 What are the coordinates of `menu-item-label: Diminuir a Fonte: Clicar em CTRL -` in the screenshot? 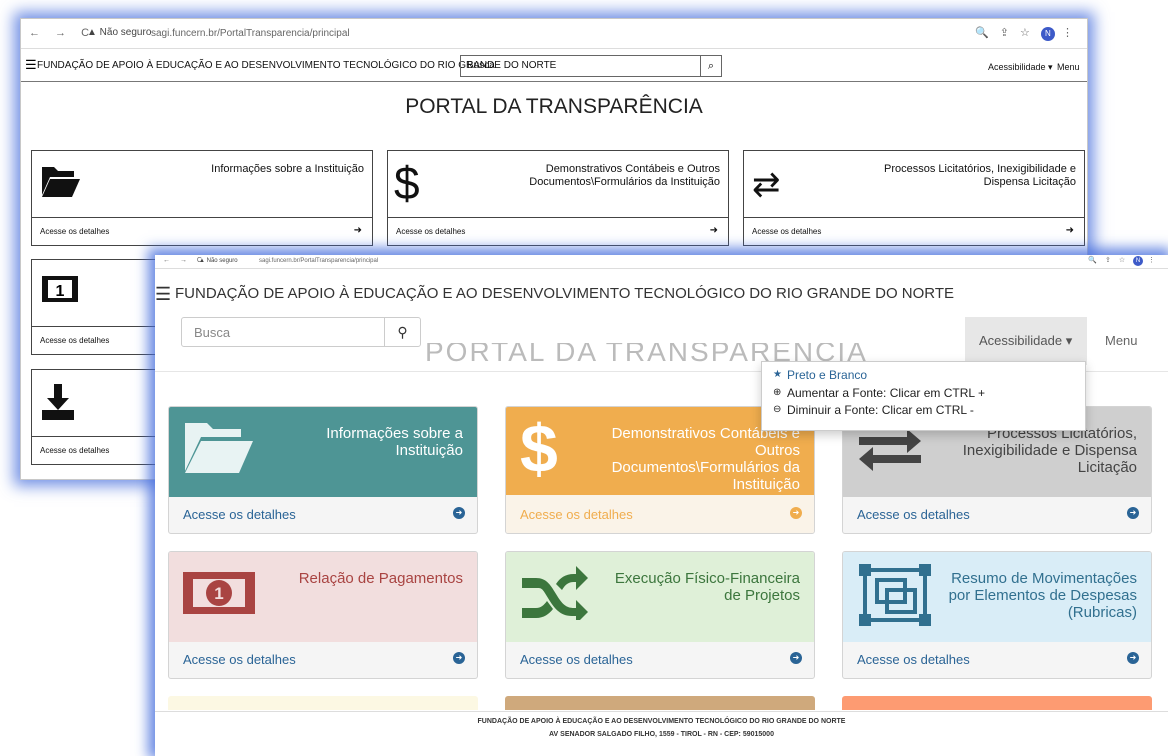 It's located at (880, 410).